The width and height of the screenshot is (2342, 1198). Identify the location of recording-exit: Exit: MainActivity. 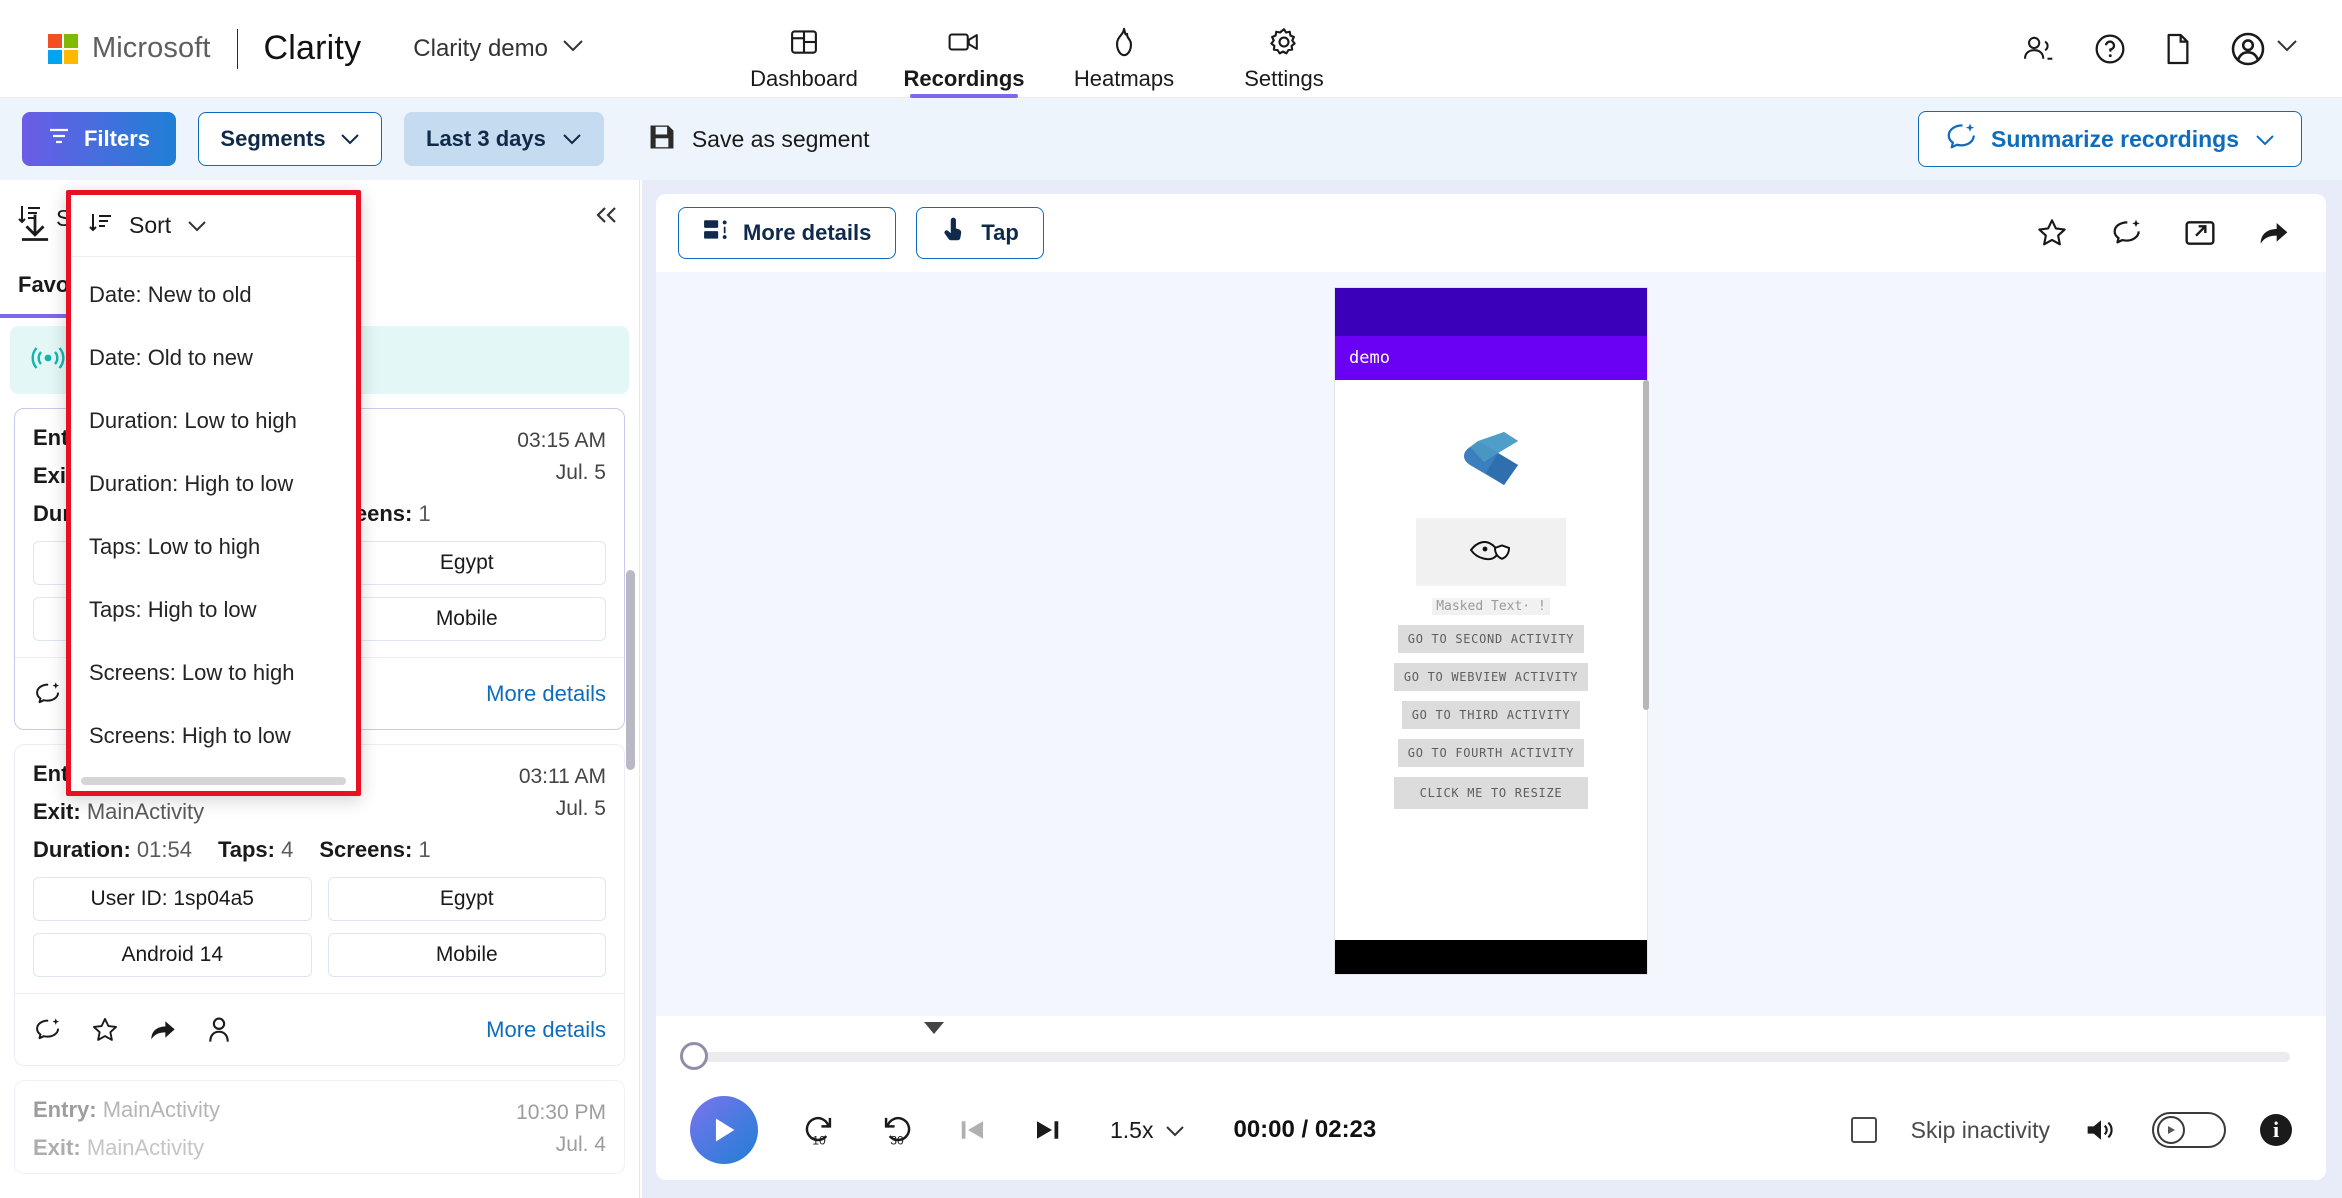
(254, 812).